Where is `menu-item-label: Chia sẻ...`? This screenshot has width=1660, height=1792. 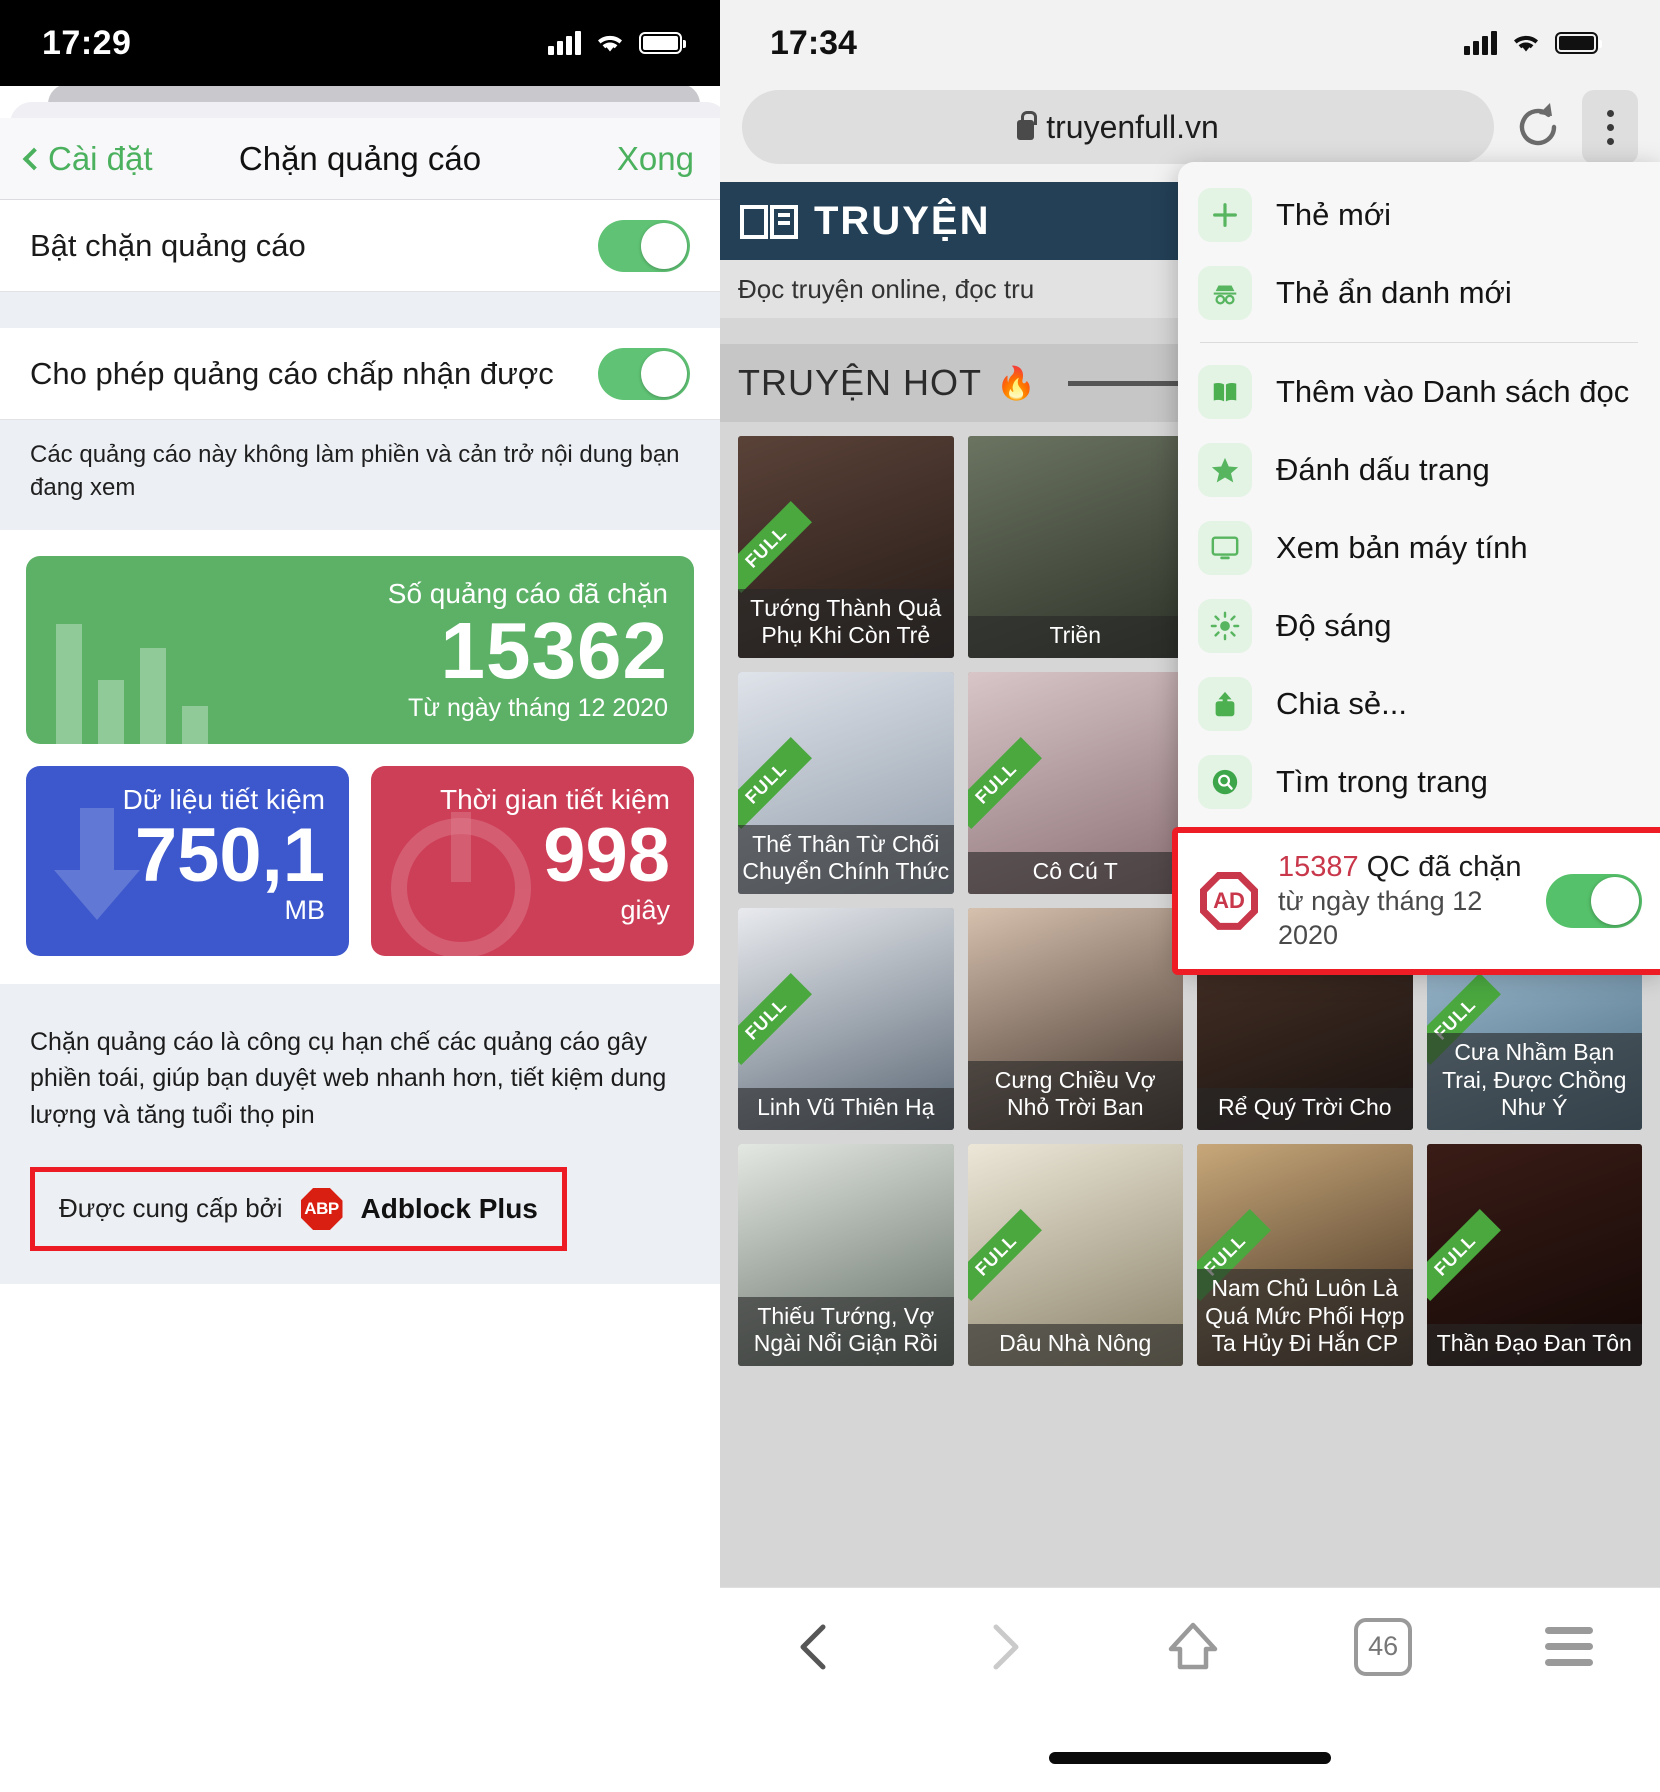
menu-item-label: Chia sẻ... is located at coordinates (1341, 703).